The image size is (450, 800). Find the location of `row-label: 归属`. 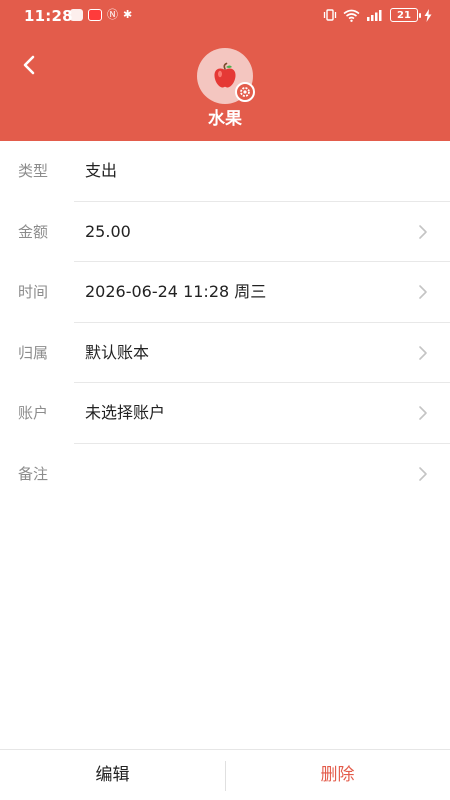

row-label: 归属 is located at coordinates (33, 352).